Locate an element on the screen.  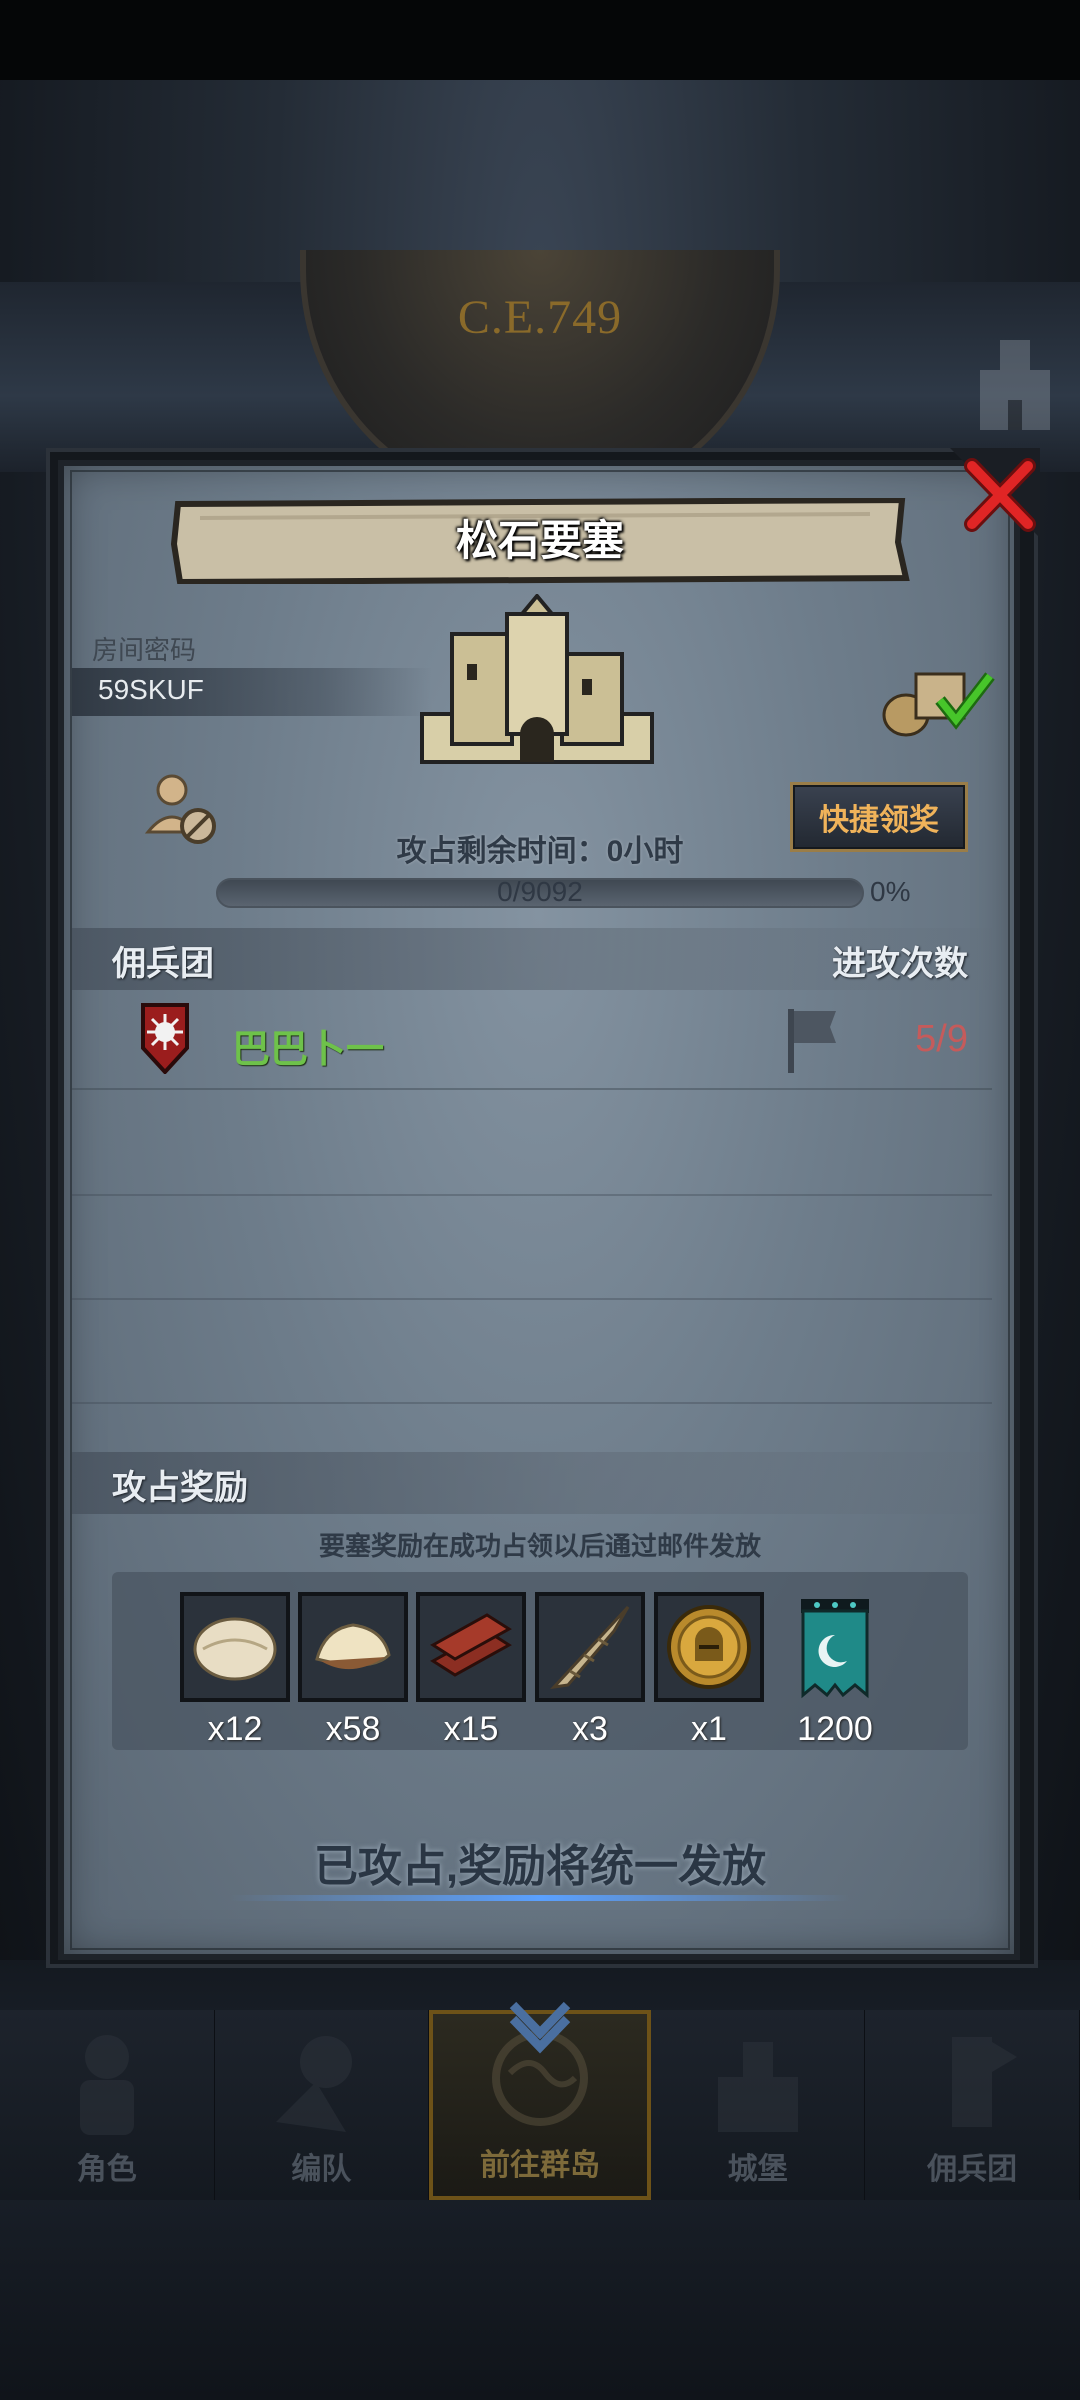
nav-item-castle: 城堡 is located at coordinates (758, 2105).